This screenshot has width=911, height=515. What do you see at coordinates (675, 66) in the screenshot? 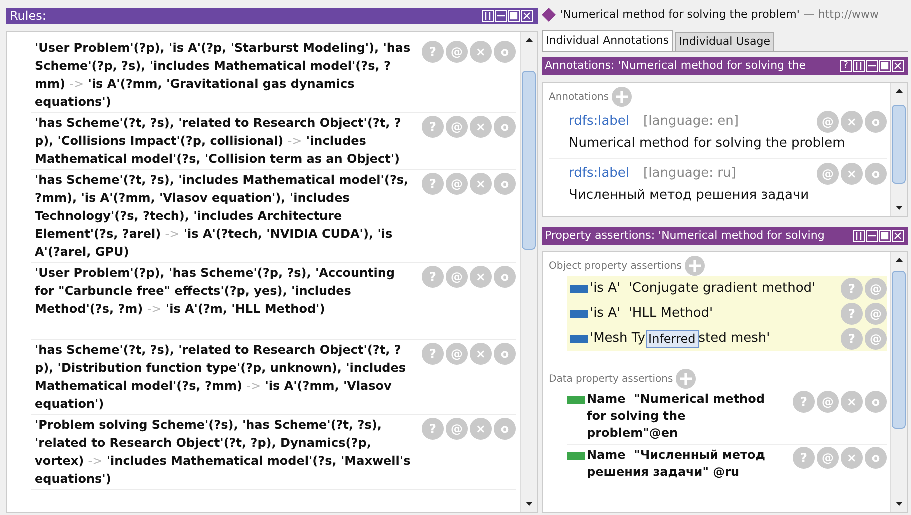
I see `panel-title: Annotations: 'Numerical method for solving the` at bounding box center [675, 66].